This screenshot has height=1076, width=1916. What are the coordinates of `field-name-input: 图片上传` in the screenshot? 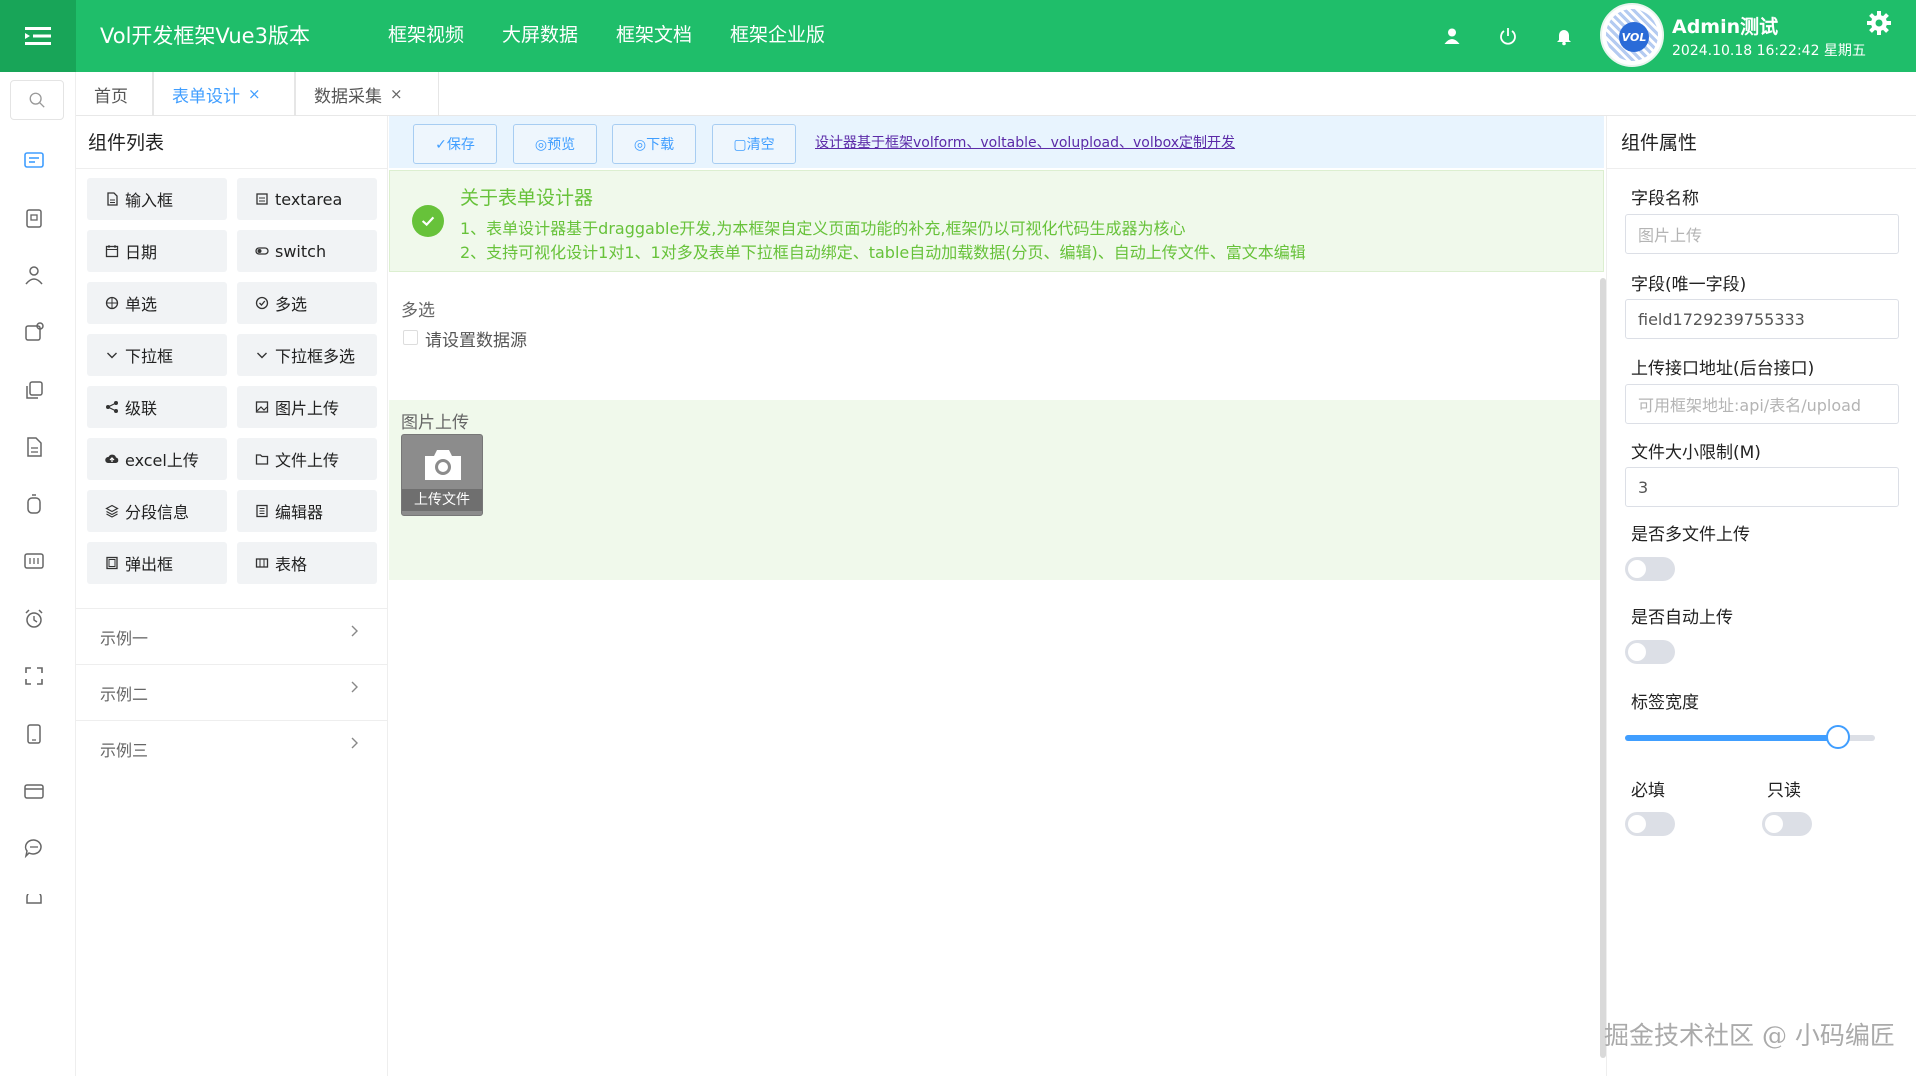 It's located at (1762, 234).